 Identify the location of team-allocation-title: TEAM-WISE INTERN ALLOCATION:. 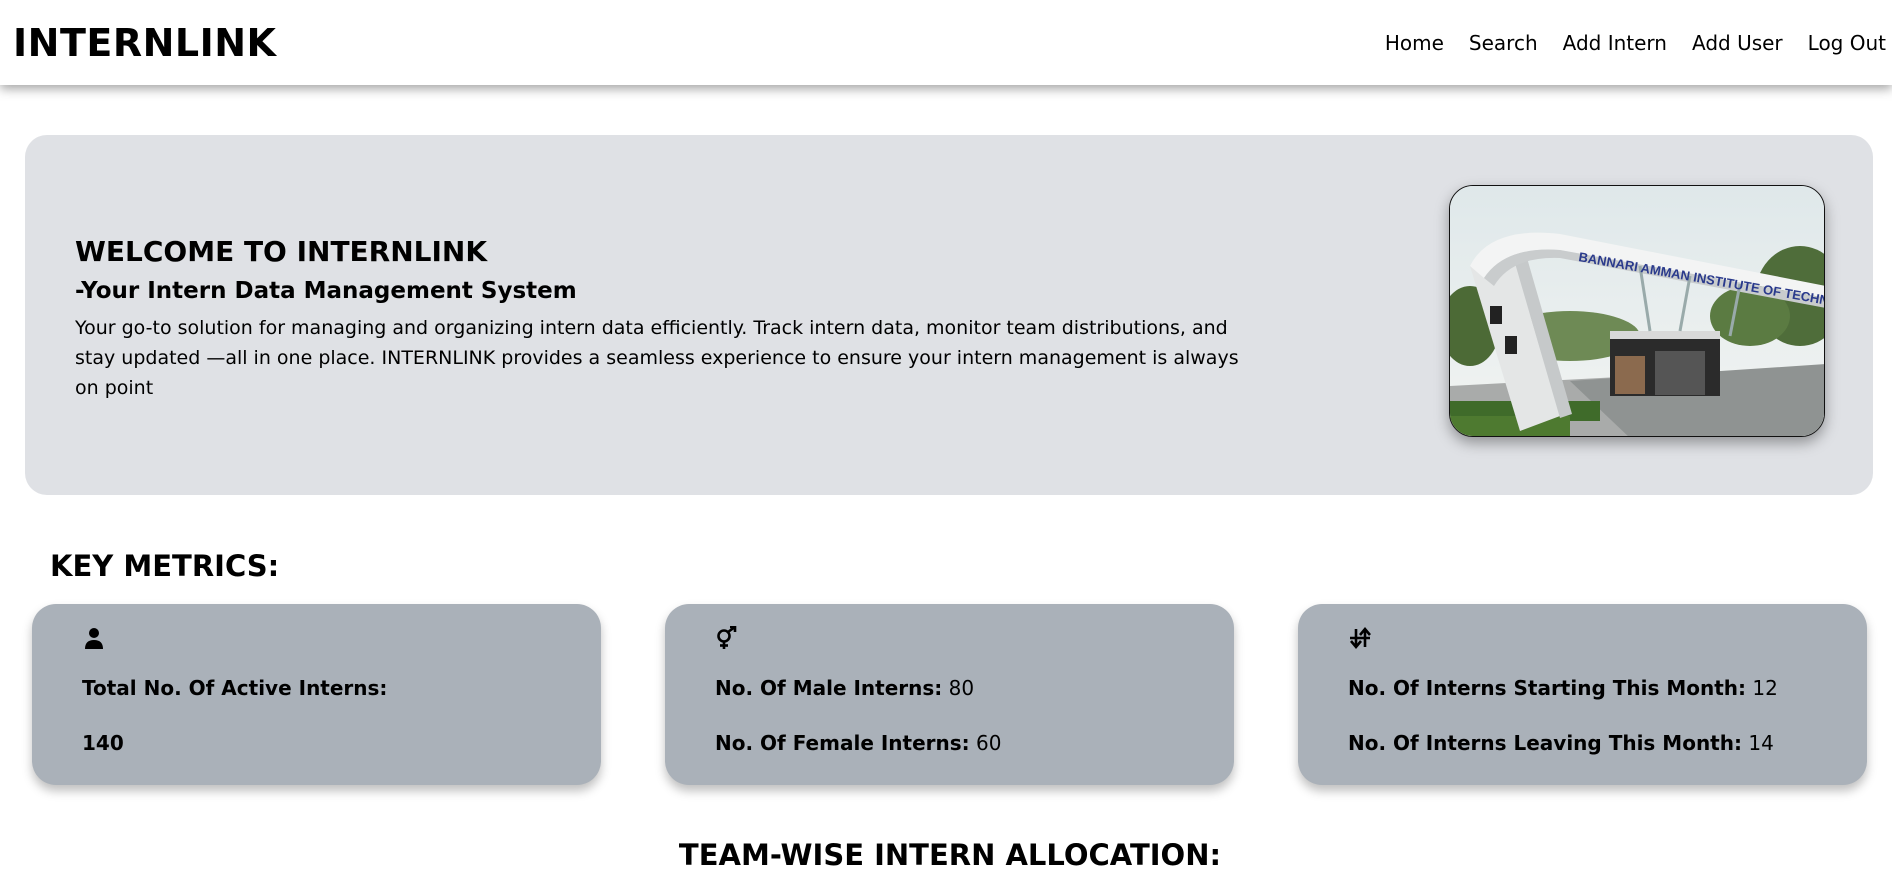
(950, 855).